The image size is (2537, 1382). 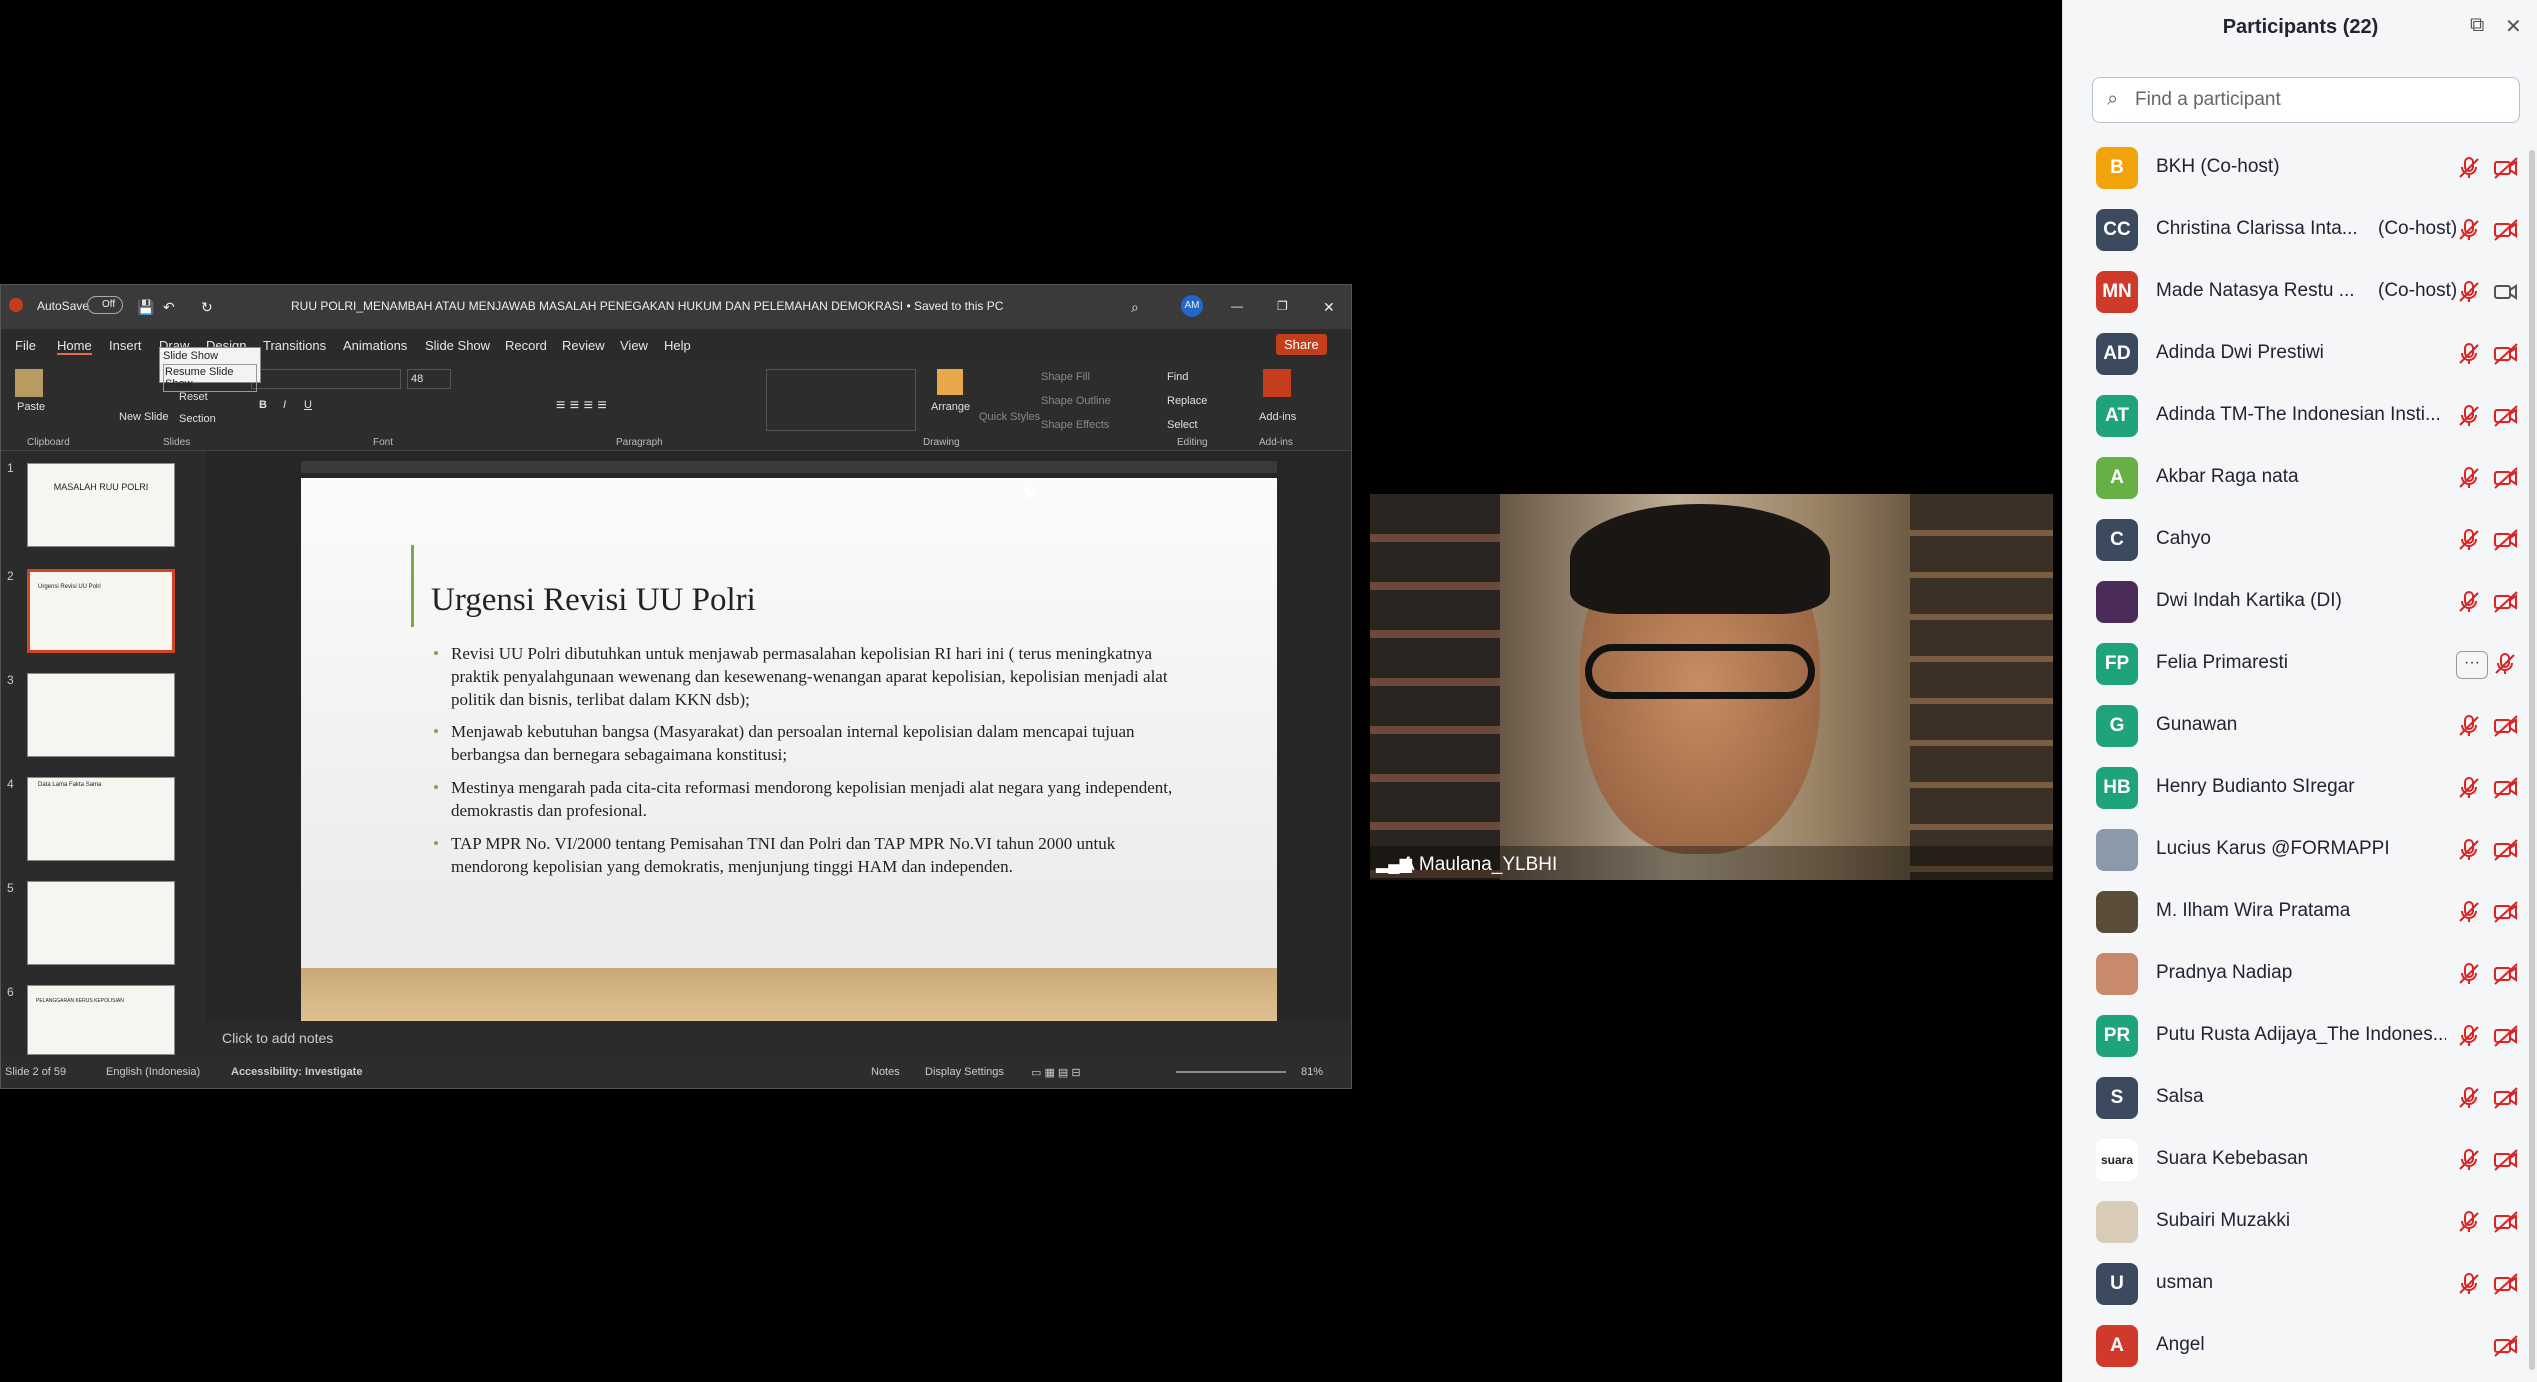 What do you see at coordinates (2472, 665) in the screenshot?
I see `more-options-icon: ···` at bounding box center [2472, 665].